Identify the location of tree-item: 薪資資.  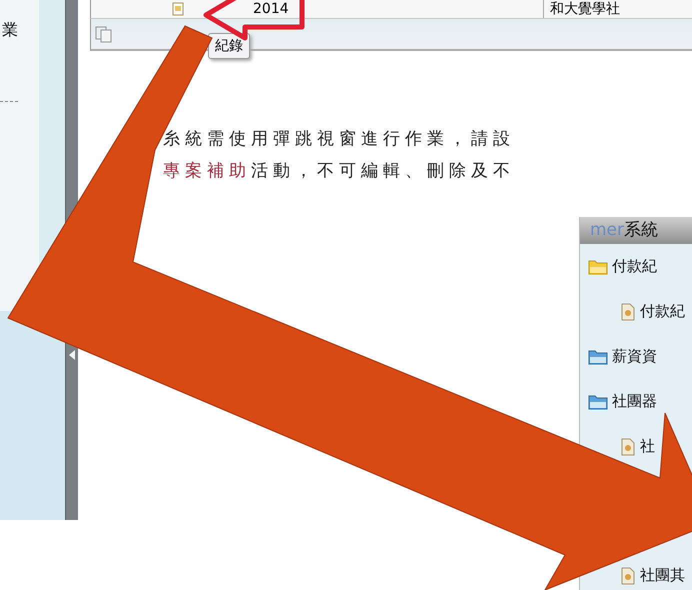
(622, 356).